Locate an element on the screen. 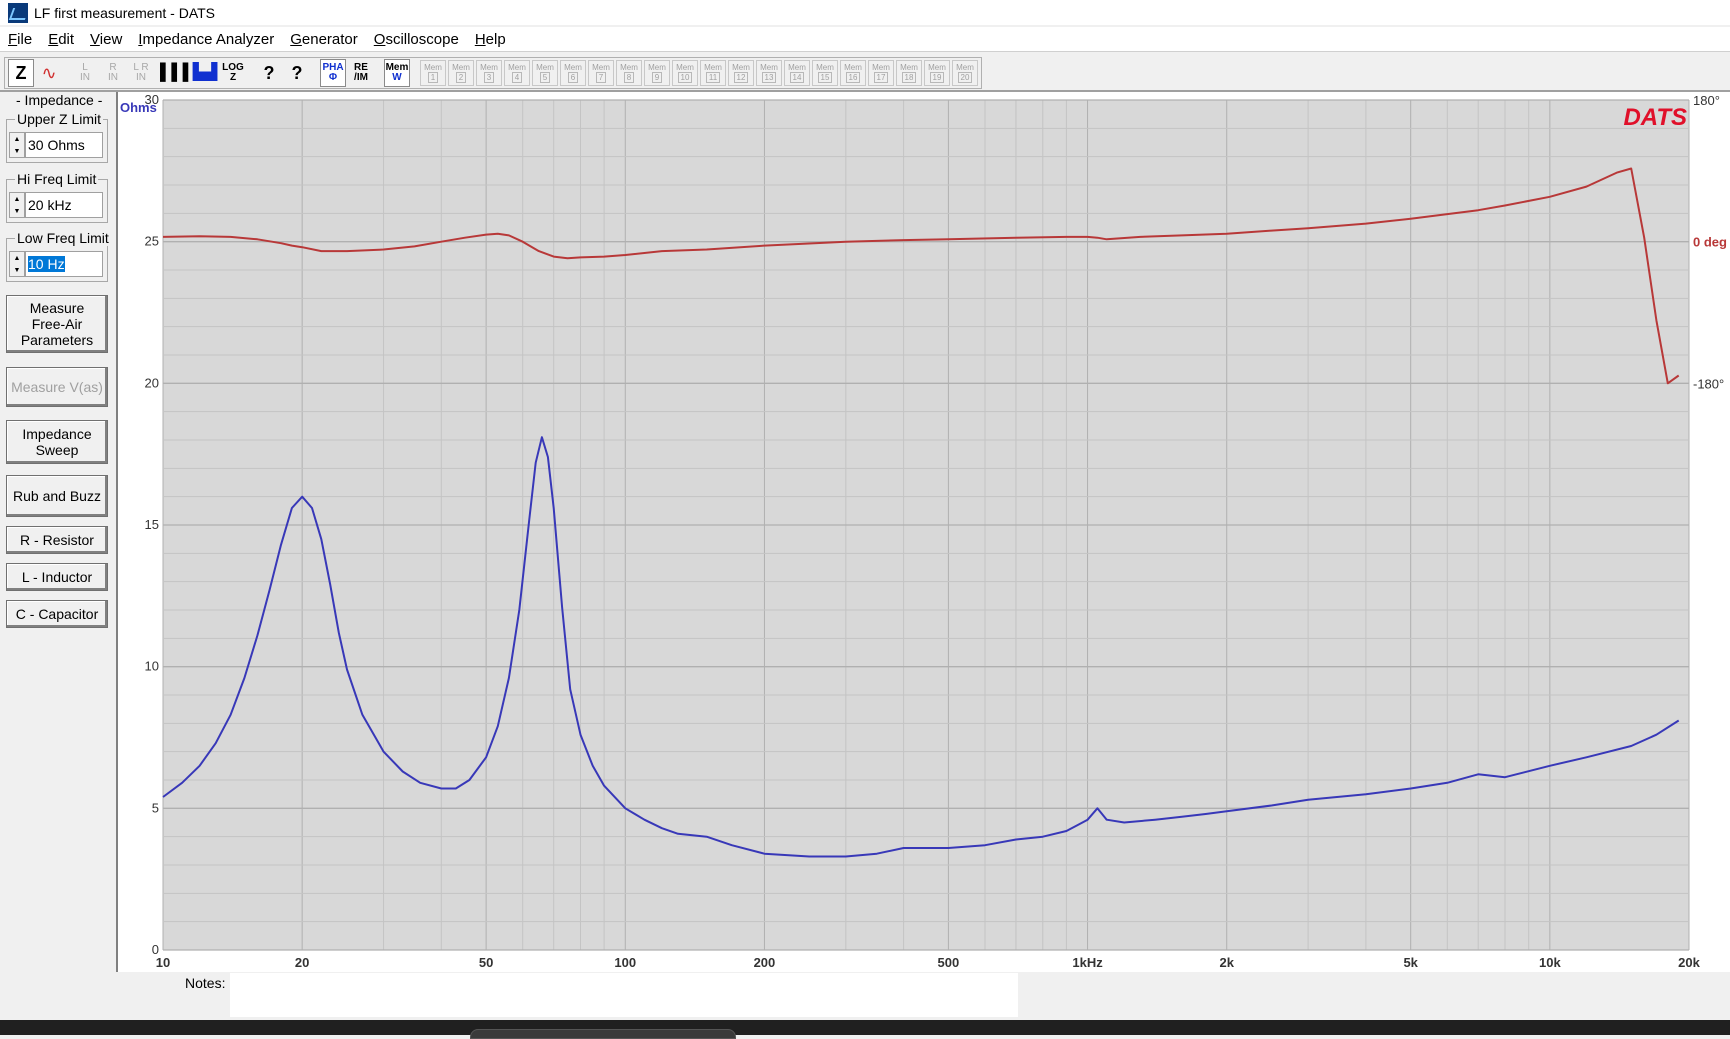  x-tick-label: 1kHz is located at coordinates (1087, 962).